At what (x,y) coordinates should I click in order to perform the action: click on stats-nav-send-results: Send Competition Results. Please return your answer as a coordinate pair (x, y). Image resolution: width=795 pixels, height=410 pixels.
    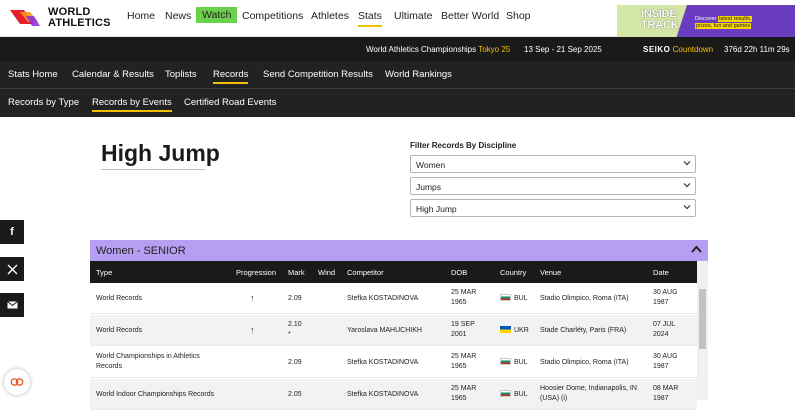
    Looking at the image, I should click on (318, 74).